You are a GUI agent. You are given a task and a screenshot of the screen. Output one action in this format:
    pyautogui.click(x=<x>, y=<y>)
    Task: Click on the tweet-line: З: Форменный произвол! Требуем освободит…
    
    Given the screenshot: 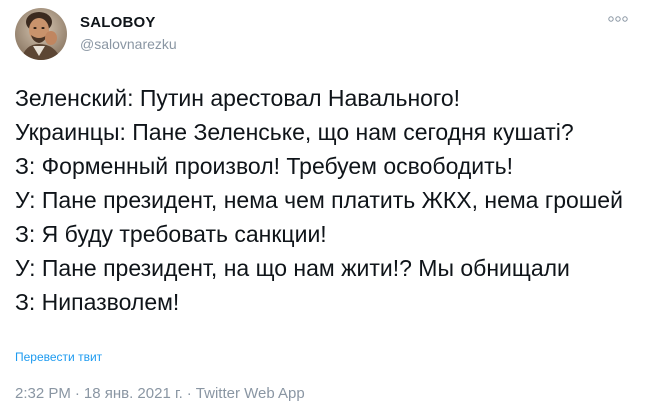 What is the action you would take?
    pyautogui.click(x=264, y=166)
    